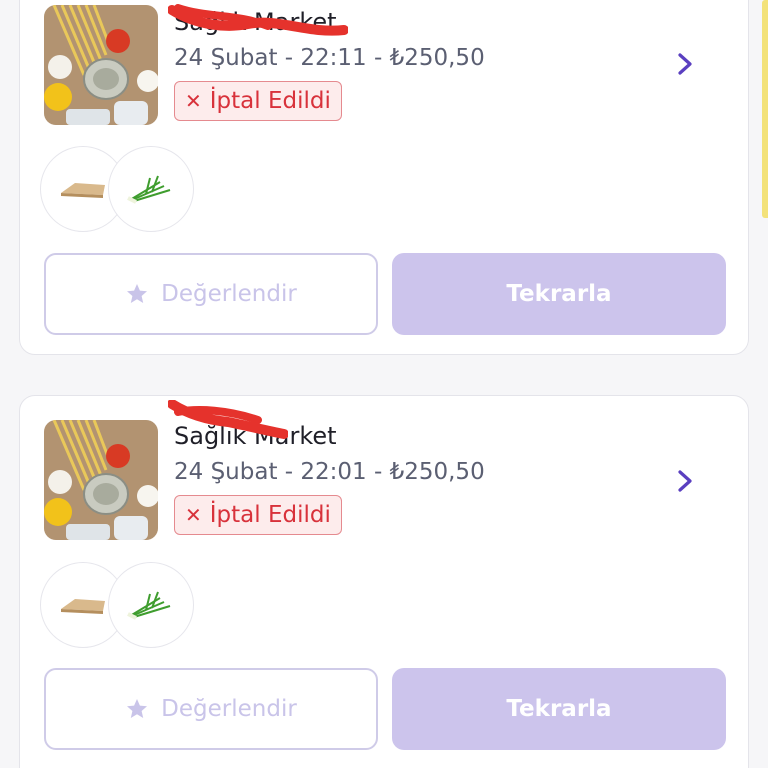  Describe the element at coordinates (329, 58) in the screenshot. I see `order-meta: 24 Şubat - 22:11 - ₺250,50` at that location.